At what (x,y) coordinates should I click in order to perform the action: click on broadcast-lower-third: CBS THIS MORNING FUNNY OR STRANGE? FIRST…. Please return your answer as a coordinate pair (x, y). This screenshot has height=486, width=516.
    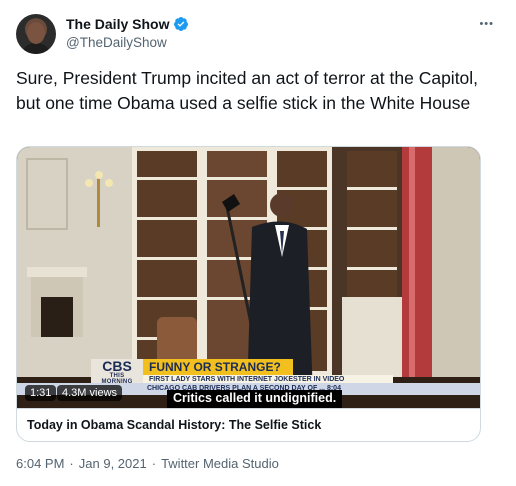
    Looking at the image, I should click on (256, 372).